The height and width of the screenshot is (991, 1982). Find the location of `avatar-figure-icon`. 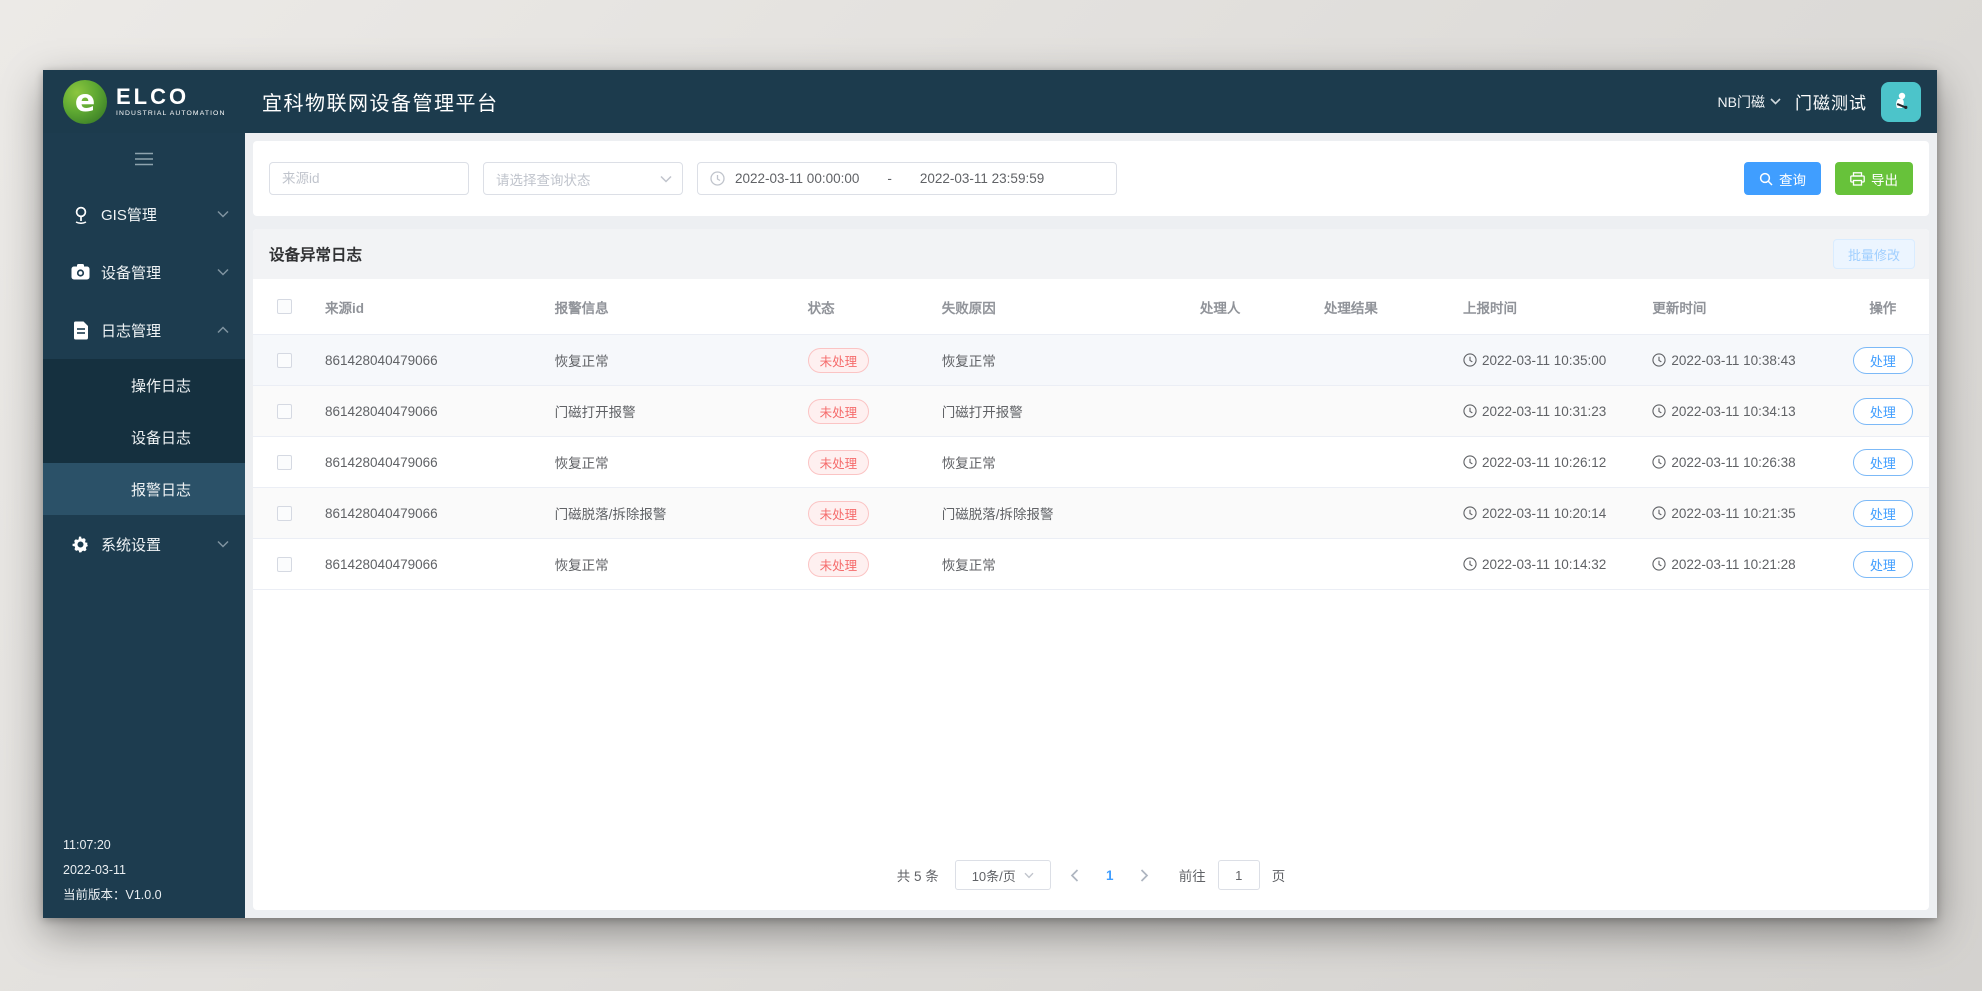

avatar-figure-icon is located at coordinates (1902, 100).